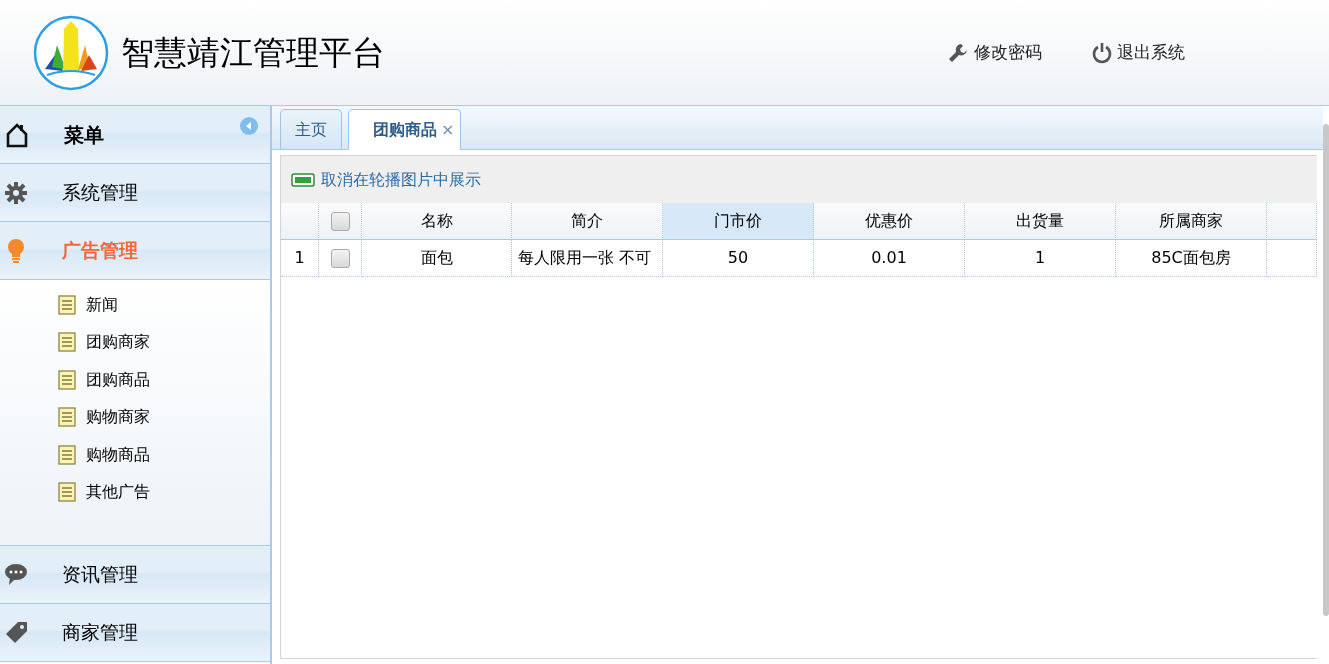 This screenshot has height=664, width=1329. What do you see at coordinates (135, 305) in the screenshot?
I see `sidebar-item: 新闻` at bounding box center [135, 305].